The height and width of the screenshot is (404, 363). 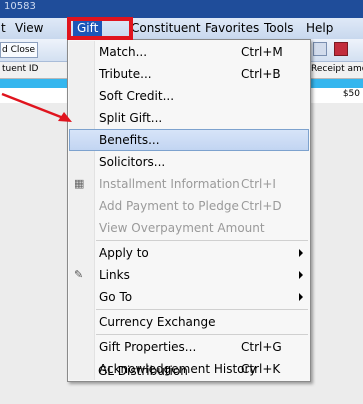 I want to click on menu-item-match: Match... Ctrl+M, so click(x=189, y=52).